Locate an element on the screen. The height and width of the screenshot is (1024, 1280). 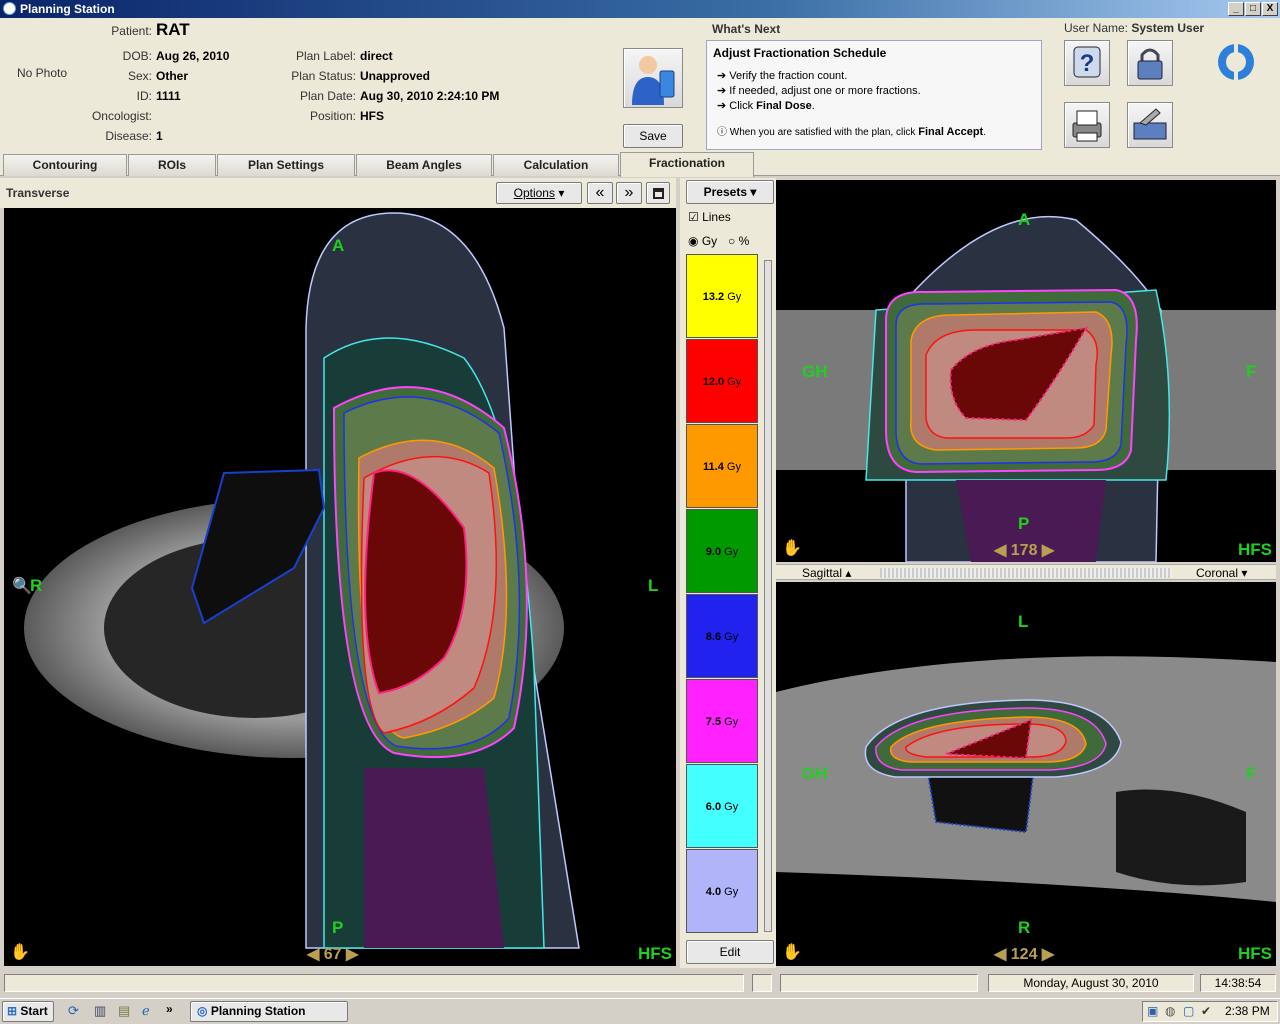
print-icon is located at coordinates (1087, 125).